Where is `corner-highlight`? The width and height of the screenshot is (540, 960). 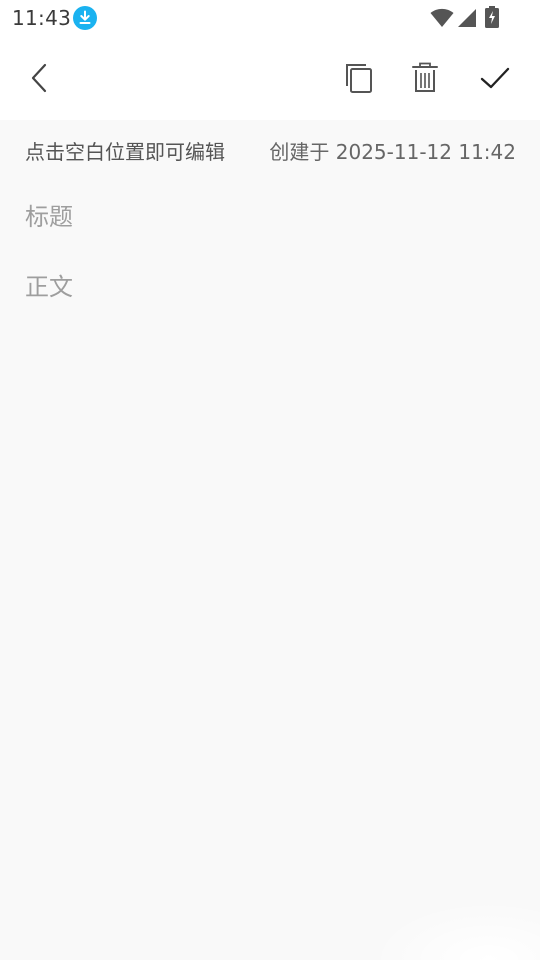 corner-highlight is located at coordinates (455, 930).